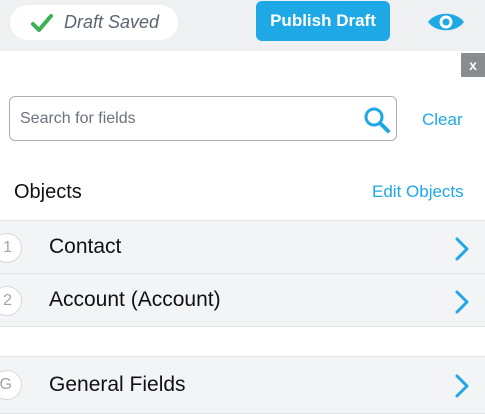  Describe the element at coordinates (135, 299) in the screenshot. I see `list-item-label: Account (Account)` at that location.